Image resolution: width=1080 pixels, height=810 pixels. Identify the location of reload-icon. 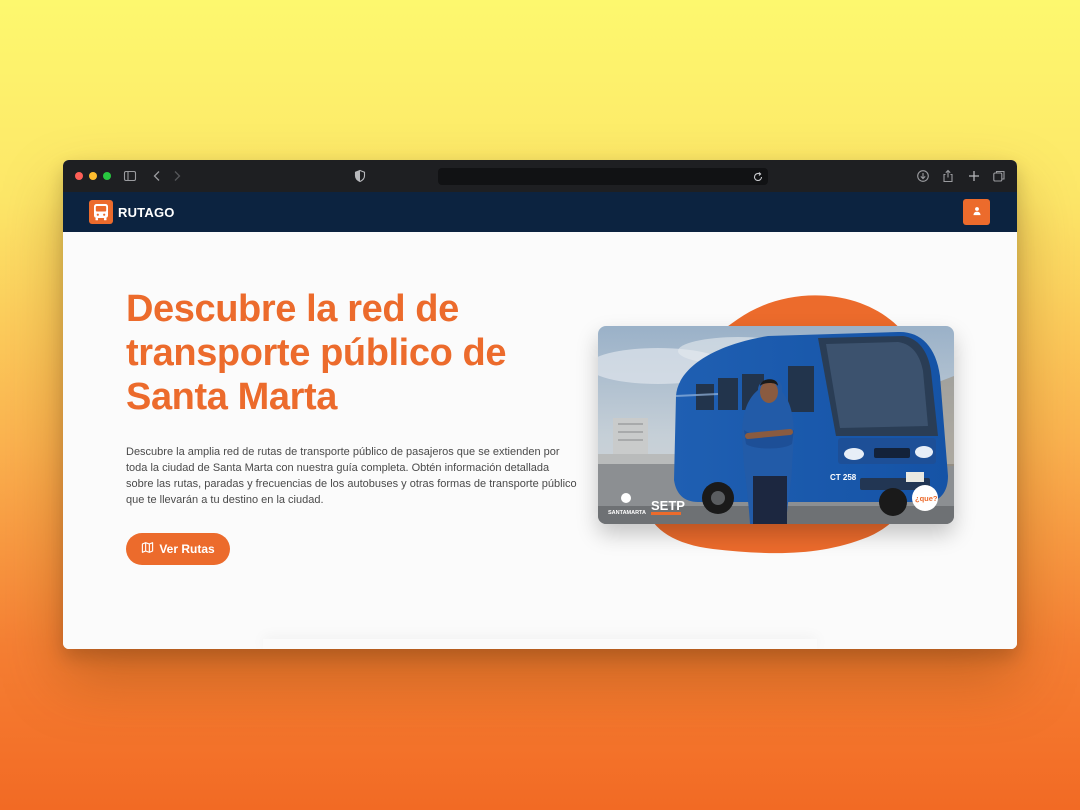
(758, 176).